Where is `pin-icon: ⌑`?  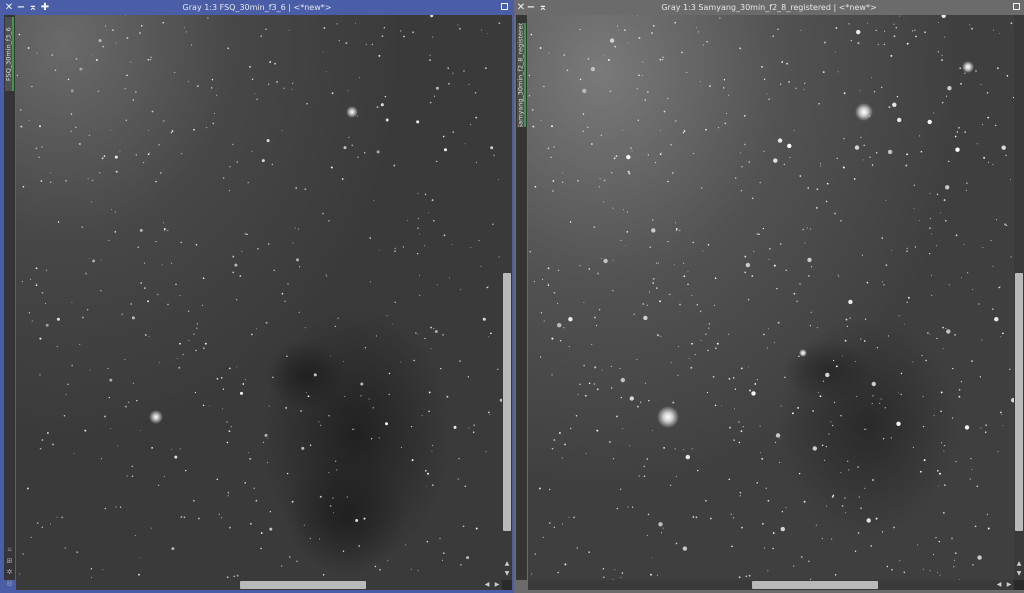 pin-icon: ⌑ is located at coordinates (9, 550).